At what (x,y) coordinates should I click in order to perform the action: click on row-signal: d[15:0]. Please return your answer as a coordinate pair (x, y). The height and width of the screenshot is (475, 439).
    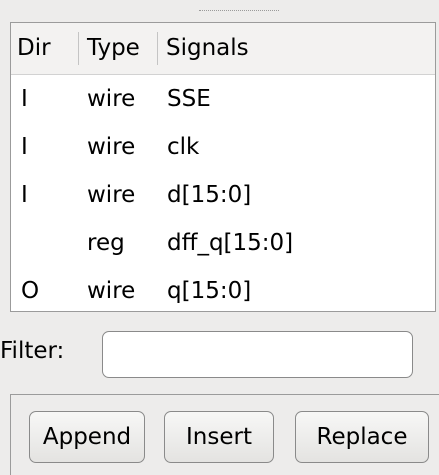
    Looking at the image, I should click on (209, 195).